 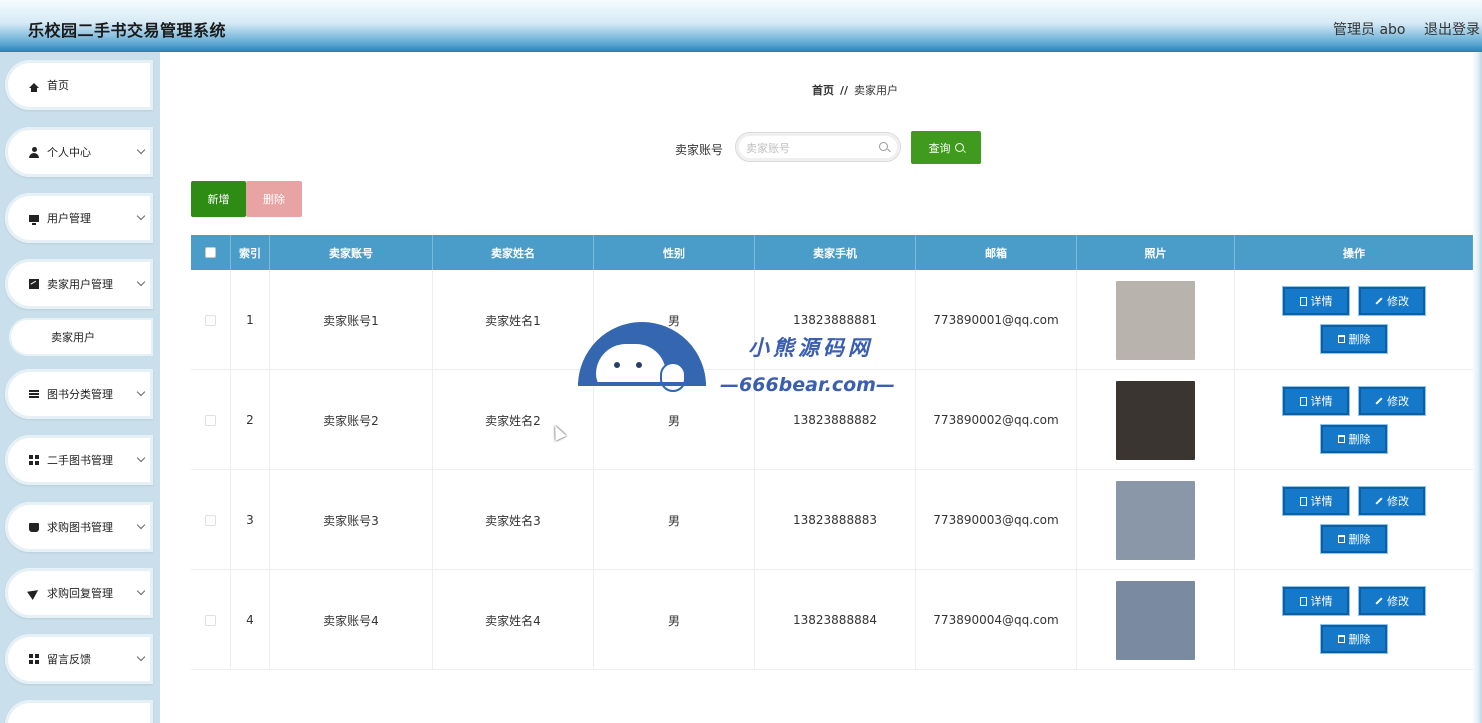 What do you see at coordinates (351, 252) in the screenshot?
I see `col-account: 卖家账号` at bounding box center [351, 252].